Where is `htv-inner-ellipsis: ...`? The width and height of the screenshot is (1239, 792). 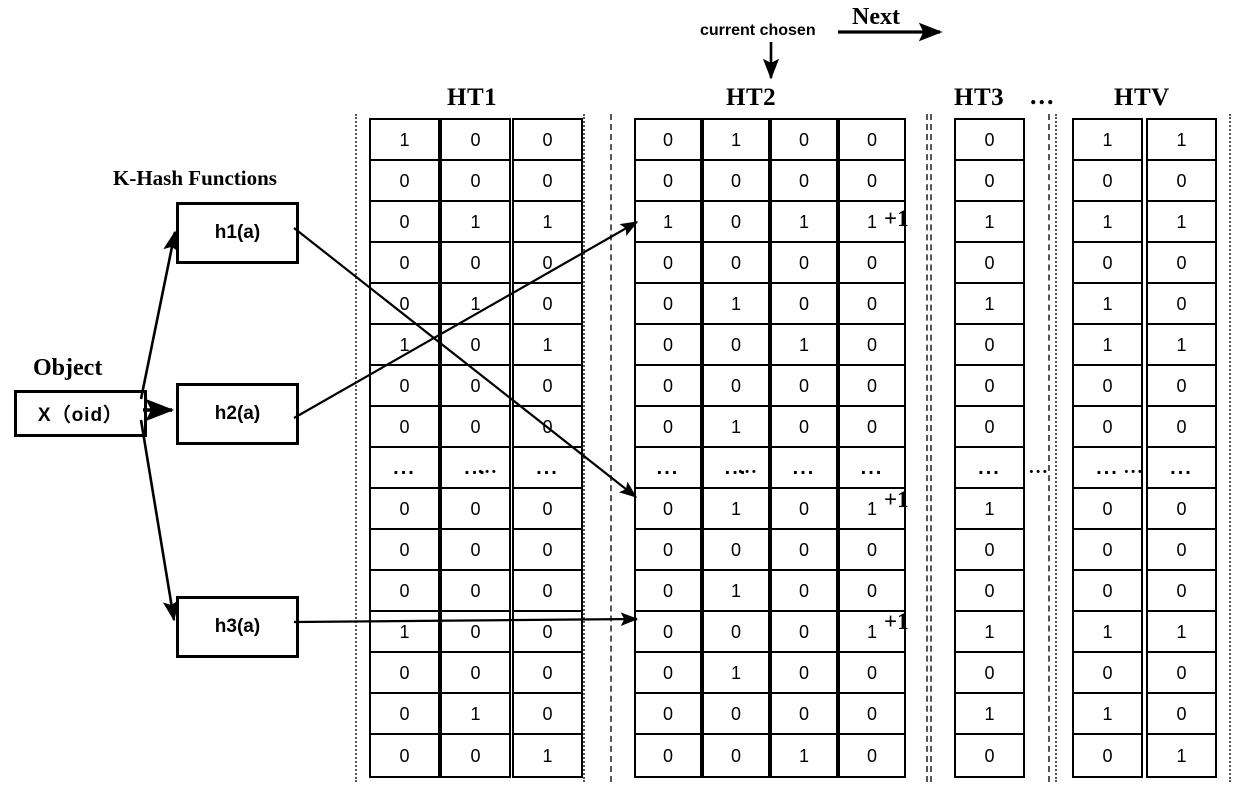
htv-inner-ellipsis: ... is located at coordinates (1134, 467).